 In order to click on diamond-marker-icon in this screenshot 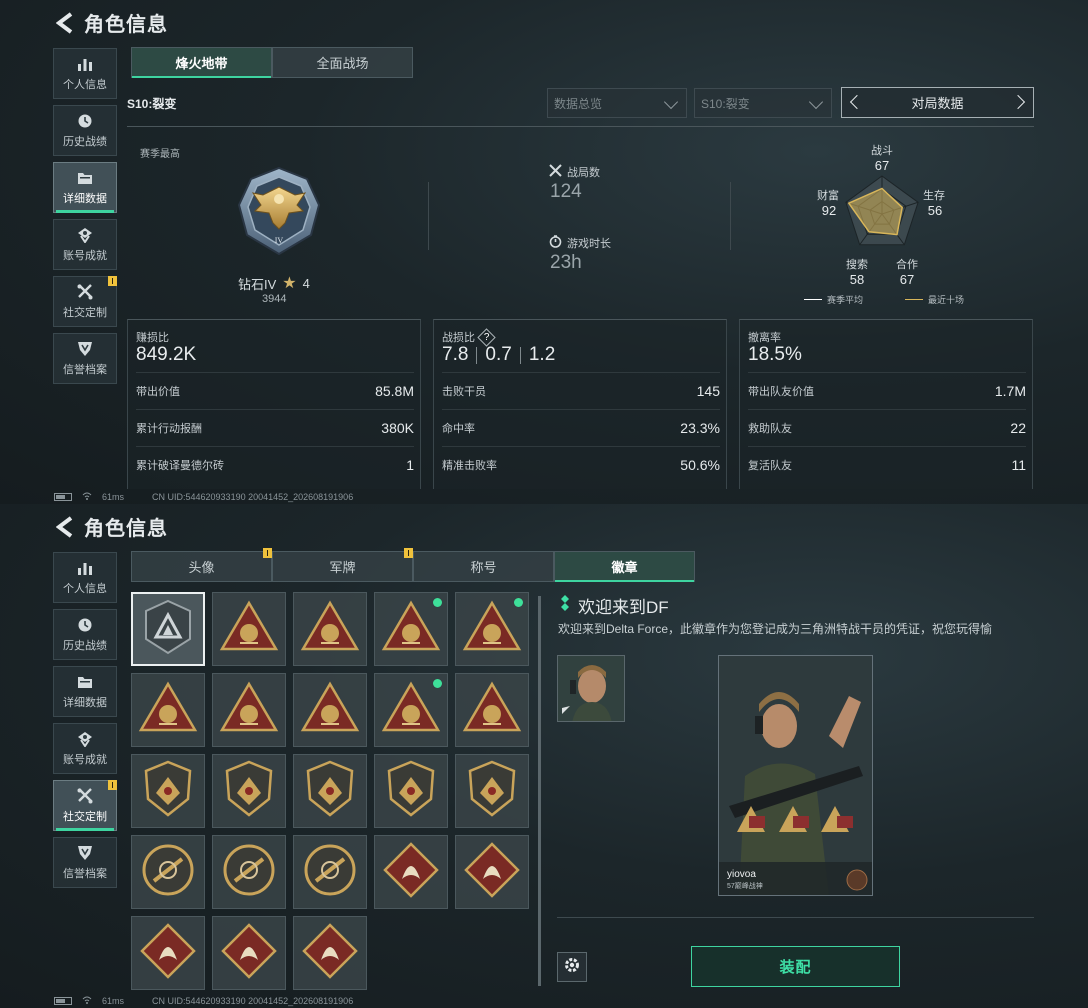, I will do `click(565, 605)`.